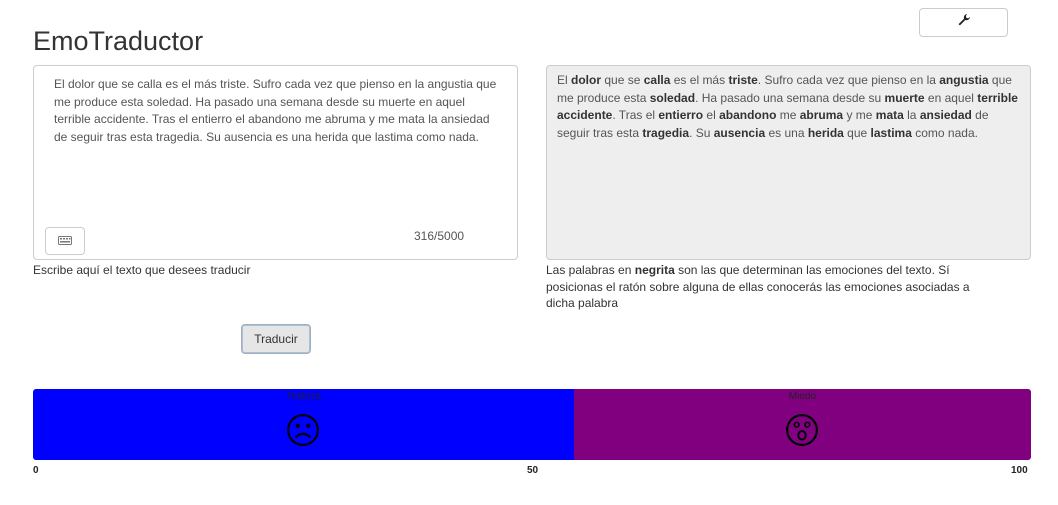 The width and height of the screenshot is (1058, 505). What do you see at coordinates (790, 97) in the screenshot?
I see `text-fragment: . Ha pasado una semana desde su` at bounding box center [790, 97].